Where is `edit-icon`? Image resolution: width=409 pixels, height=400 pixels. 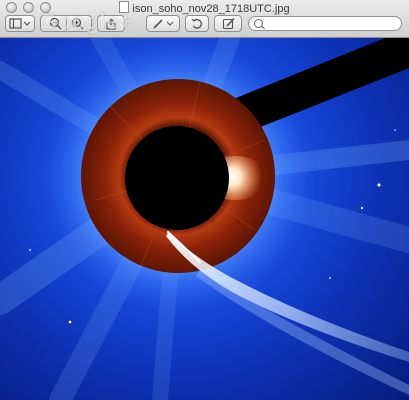
edit-icon is located at coordinates (228, 23).